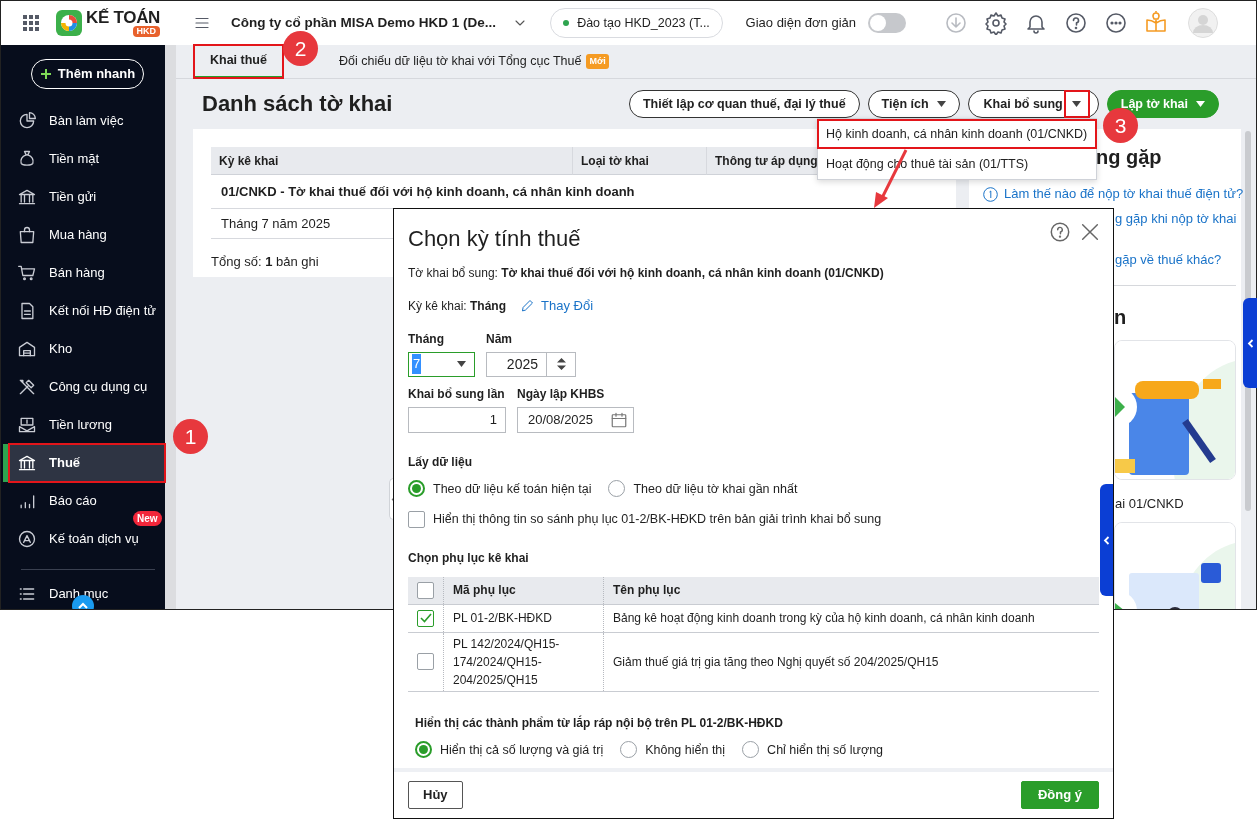  I want to click on sidebar-item: Bàn làm việc, so click(68, 121).